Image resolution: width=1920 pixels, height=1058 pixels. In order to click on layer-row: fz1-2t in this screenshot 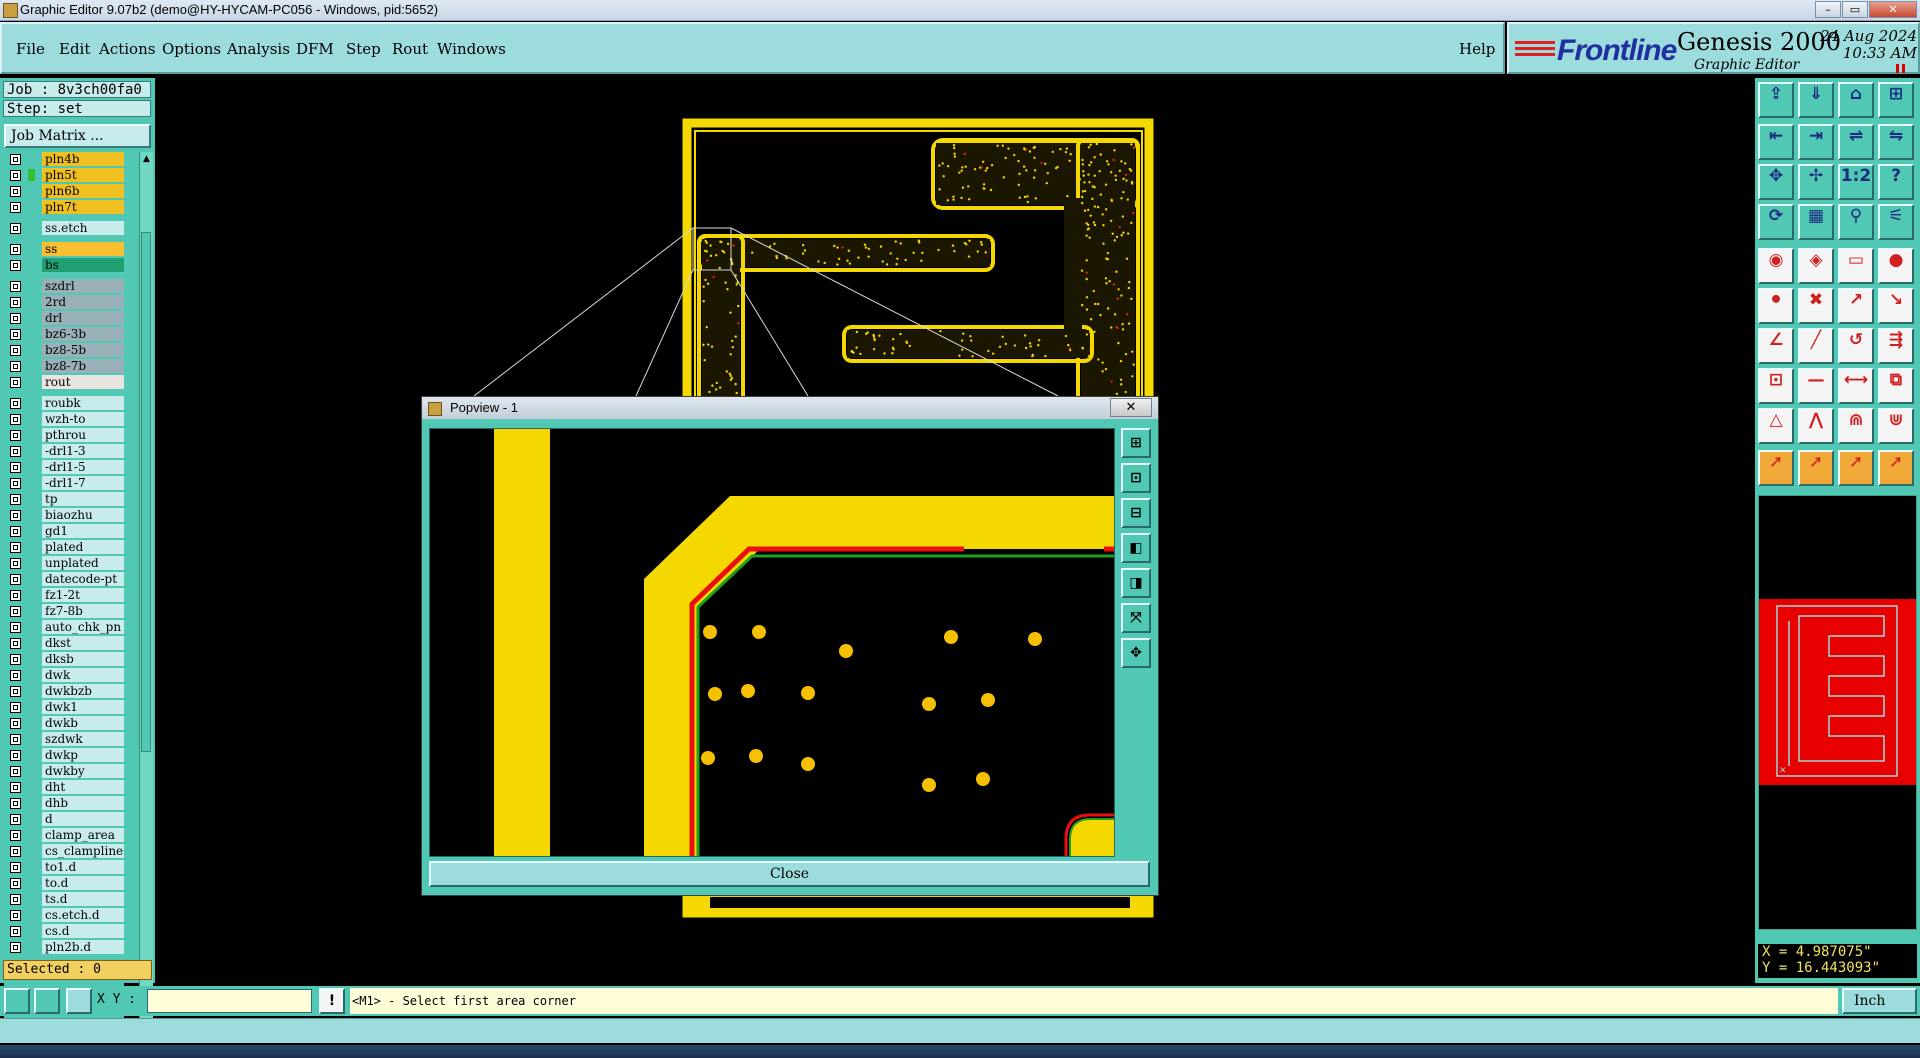, I will do `click(64, 595)`.